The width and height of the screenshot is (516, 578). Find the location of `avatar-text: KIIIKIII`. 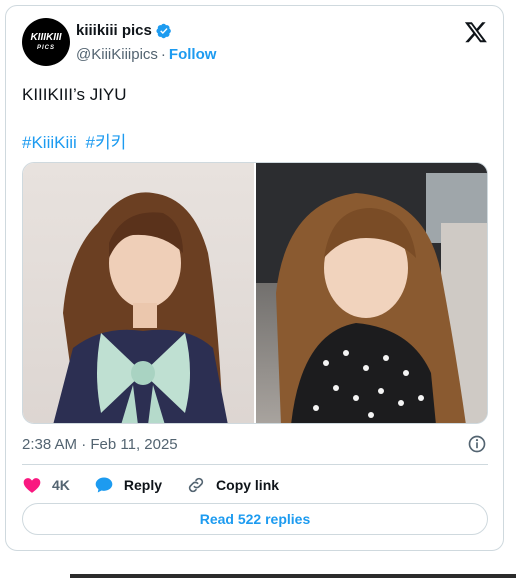

avatar-text: KIIIKIII is located at coordinates (46, 37).